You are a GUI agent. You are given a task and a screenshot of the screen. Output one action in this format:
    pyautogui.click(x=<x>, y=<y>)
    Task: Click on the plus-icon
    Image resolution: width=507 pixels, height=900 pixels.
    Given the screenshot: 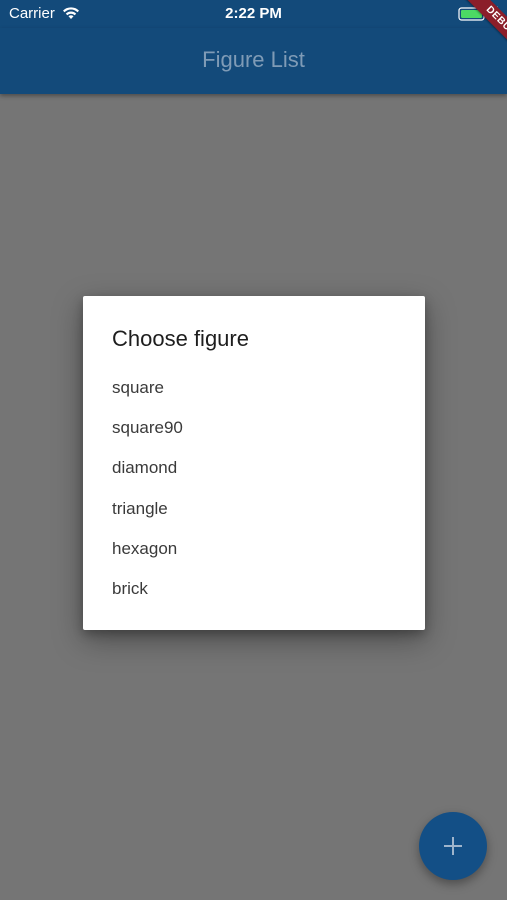 What is the action you would take?
    pyautogui.click(x=453, y=846)
    